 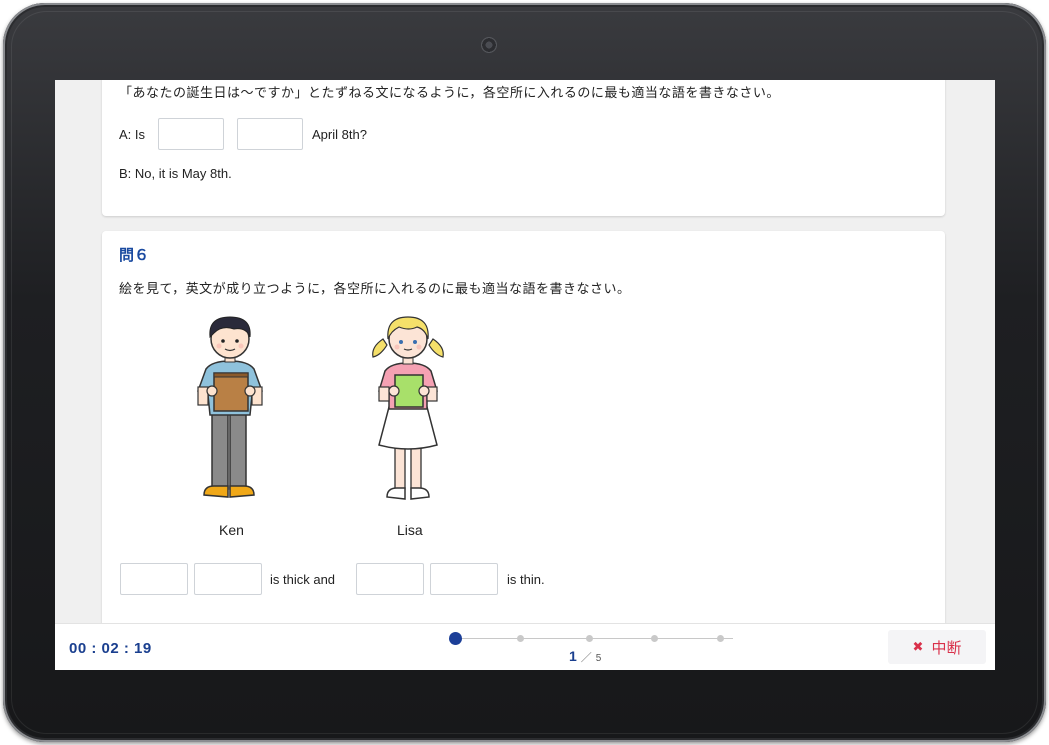 What do you see at coordinates (339, 134) in the screenshot?
I see `question-5-line-a-suffix: April 8th?` at bounding box center [339, 134].